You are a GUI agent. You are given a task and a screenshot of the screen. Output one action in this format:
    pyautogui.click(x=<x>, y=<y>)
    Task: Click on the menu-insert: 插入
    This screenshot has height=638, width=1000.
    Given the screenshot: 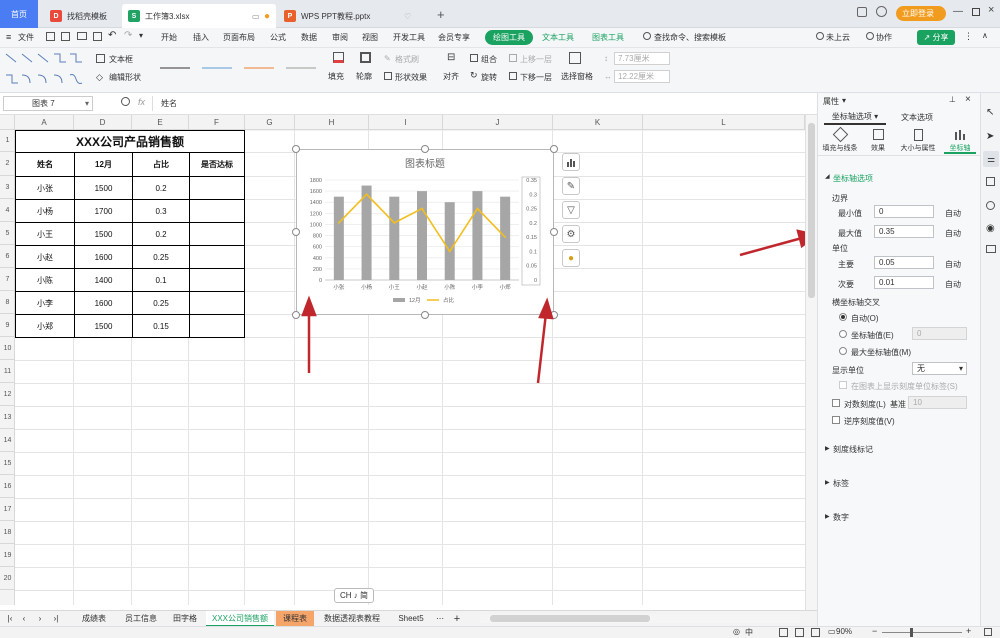 What is the action you would take?
    pyautogui.click(x=201, y=37)
    